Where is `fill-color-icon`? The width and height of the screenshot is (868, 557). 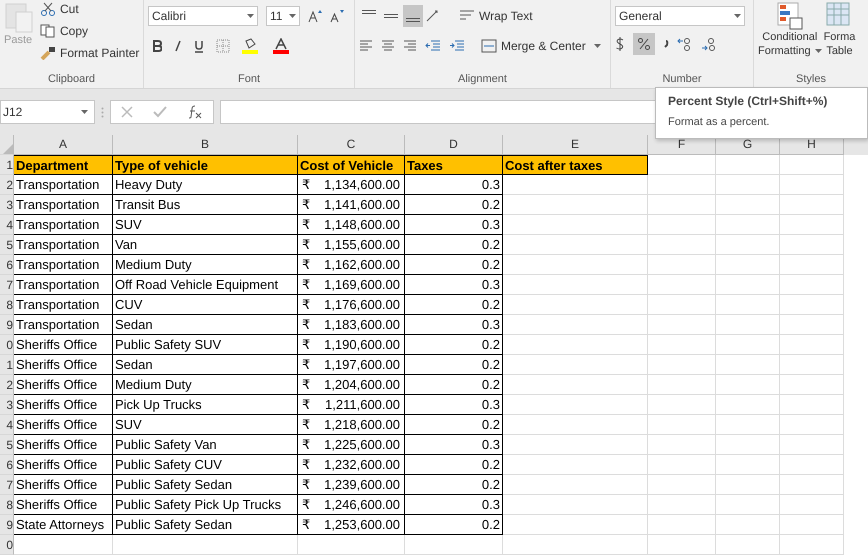 fill-color-icon is located at coordinates (251, 46).